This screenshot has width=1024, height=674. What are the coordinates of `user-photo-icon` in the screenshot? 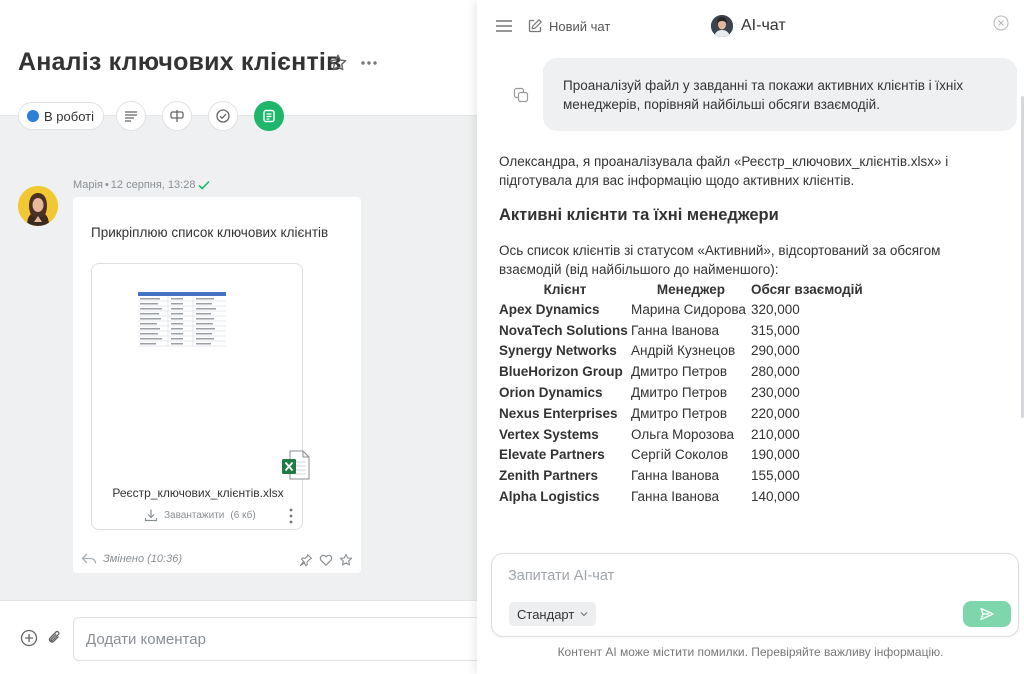 It's located at (38, 206).